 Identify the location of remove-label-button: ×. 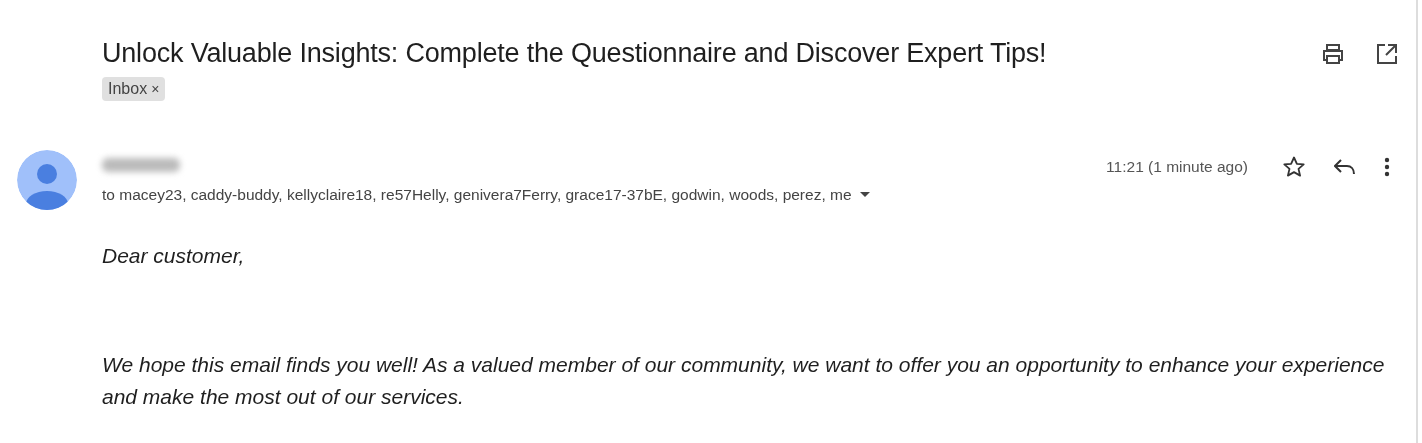
(155, 89).